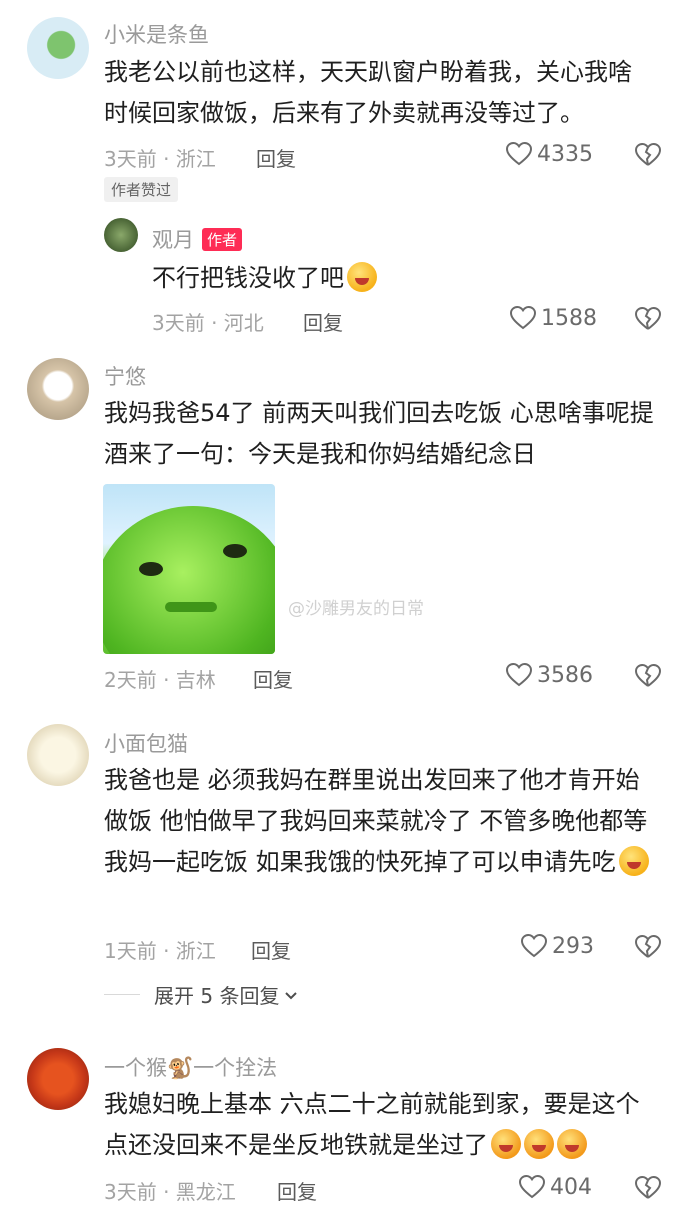 The height and width of the screenshot is (1207, 690). Describe the element at coordinates (217, 996) in the screenshot. I see `expand-label: 展开 5 条回复` at that location.